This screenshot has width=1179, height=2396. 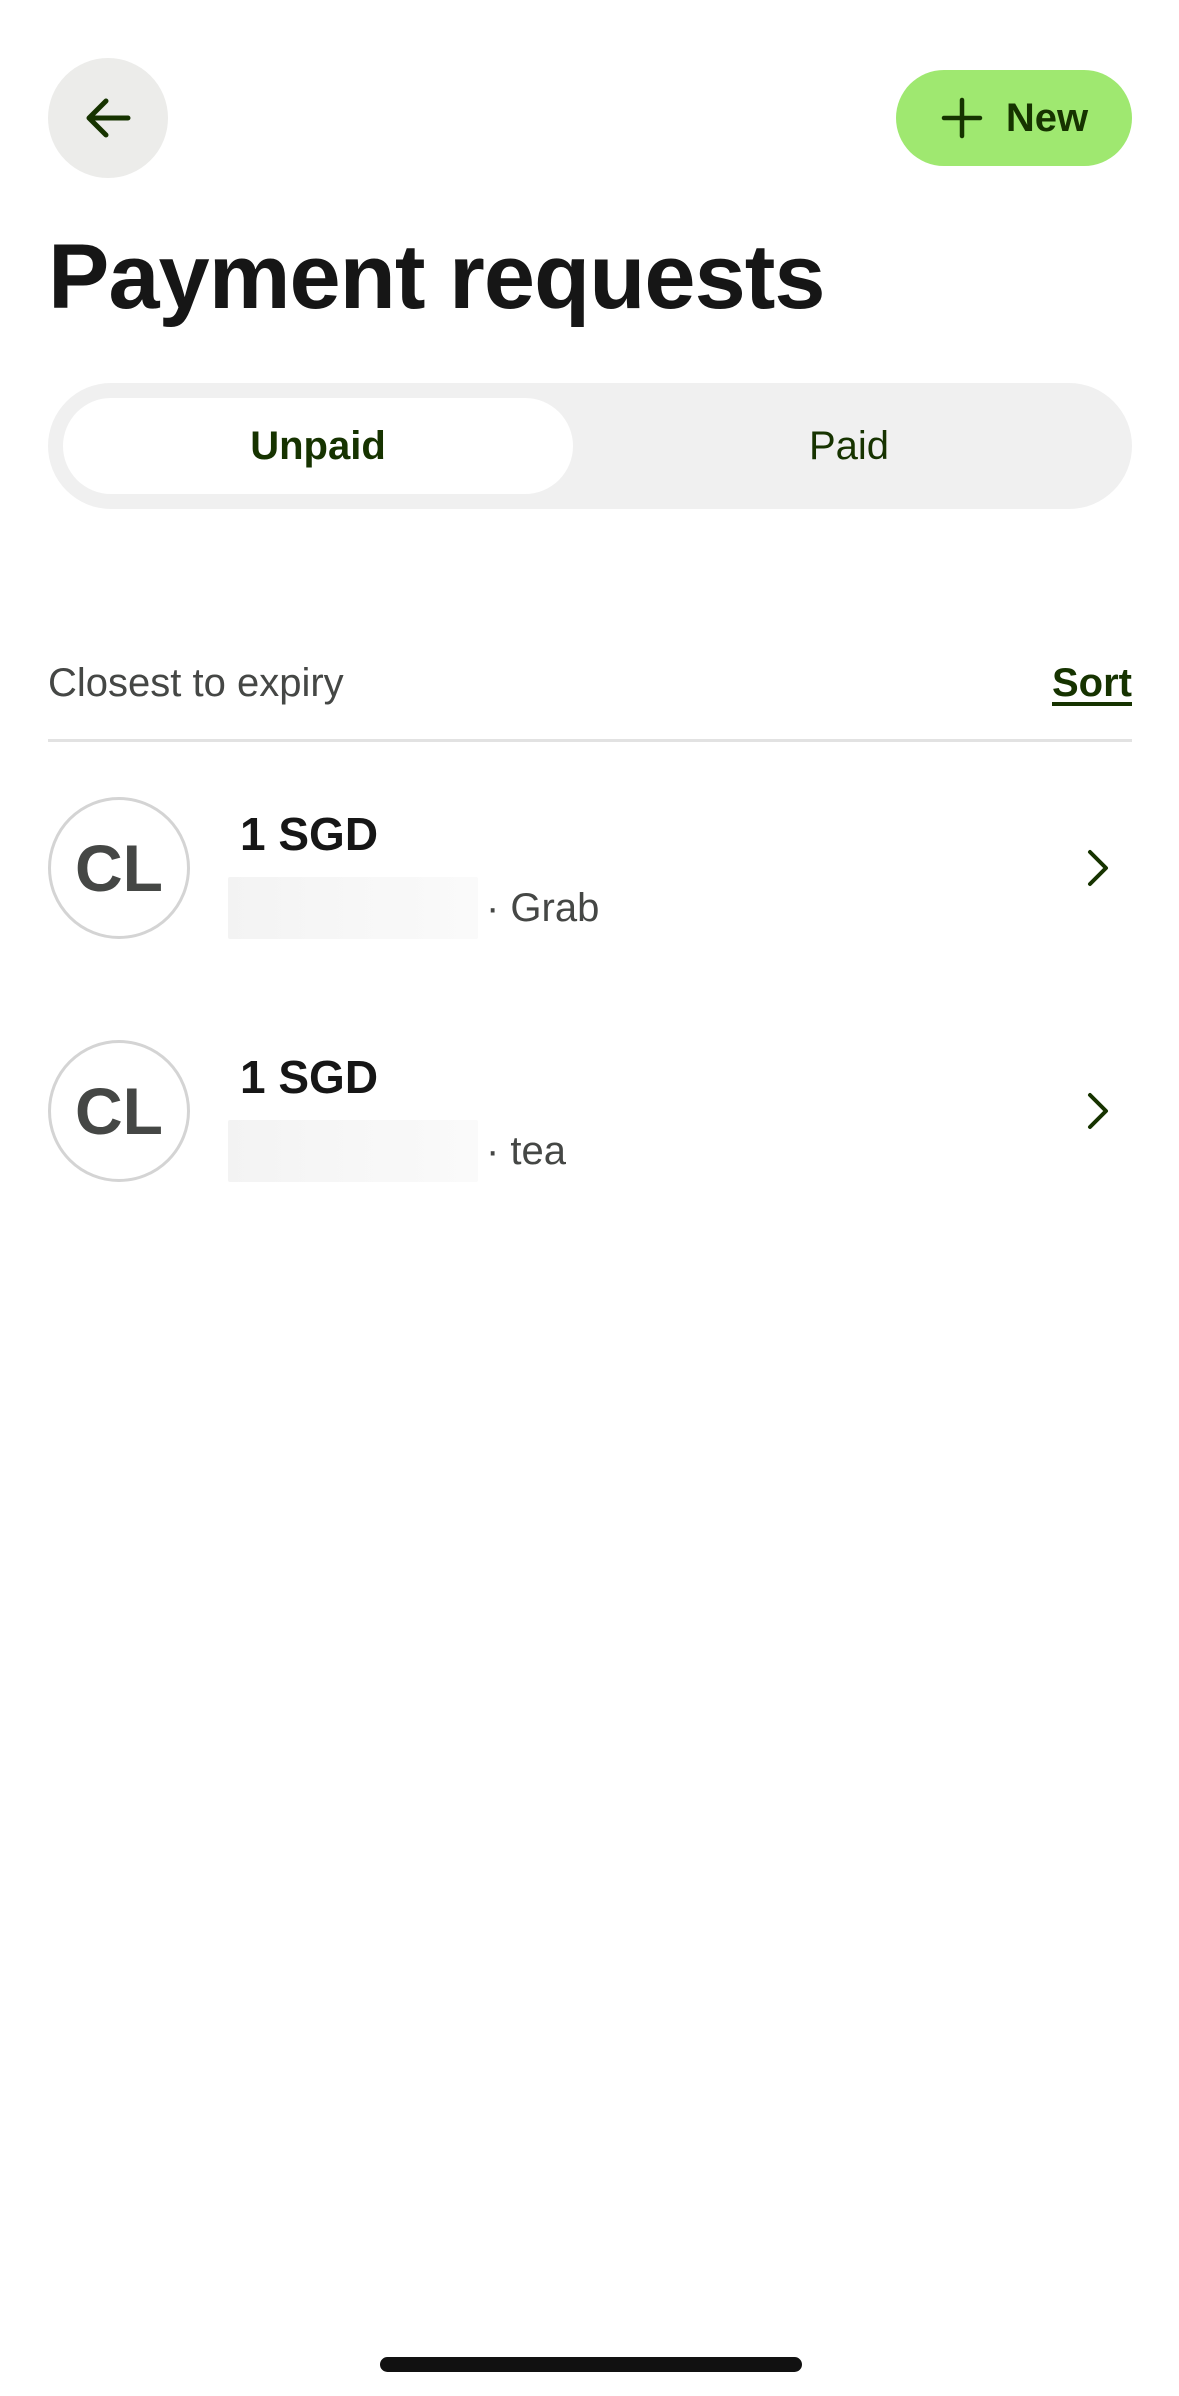 What do you see at coordinates (1047, 117) in the screenshot?
I see `new-button-label: New` at bounding box center [1047, 117].